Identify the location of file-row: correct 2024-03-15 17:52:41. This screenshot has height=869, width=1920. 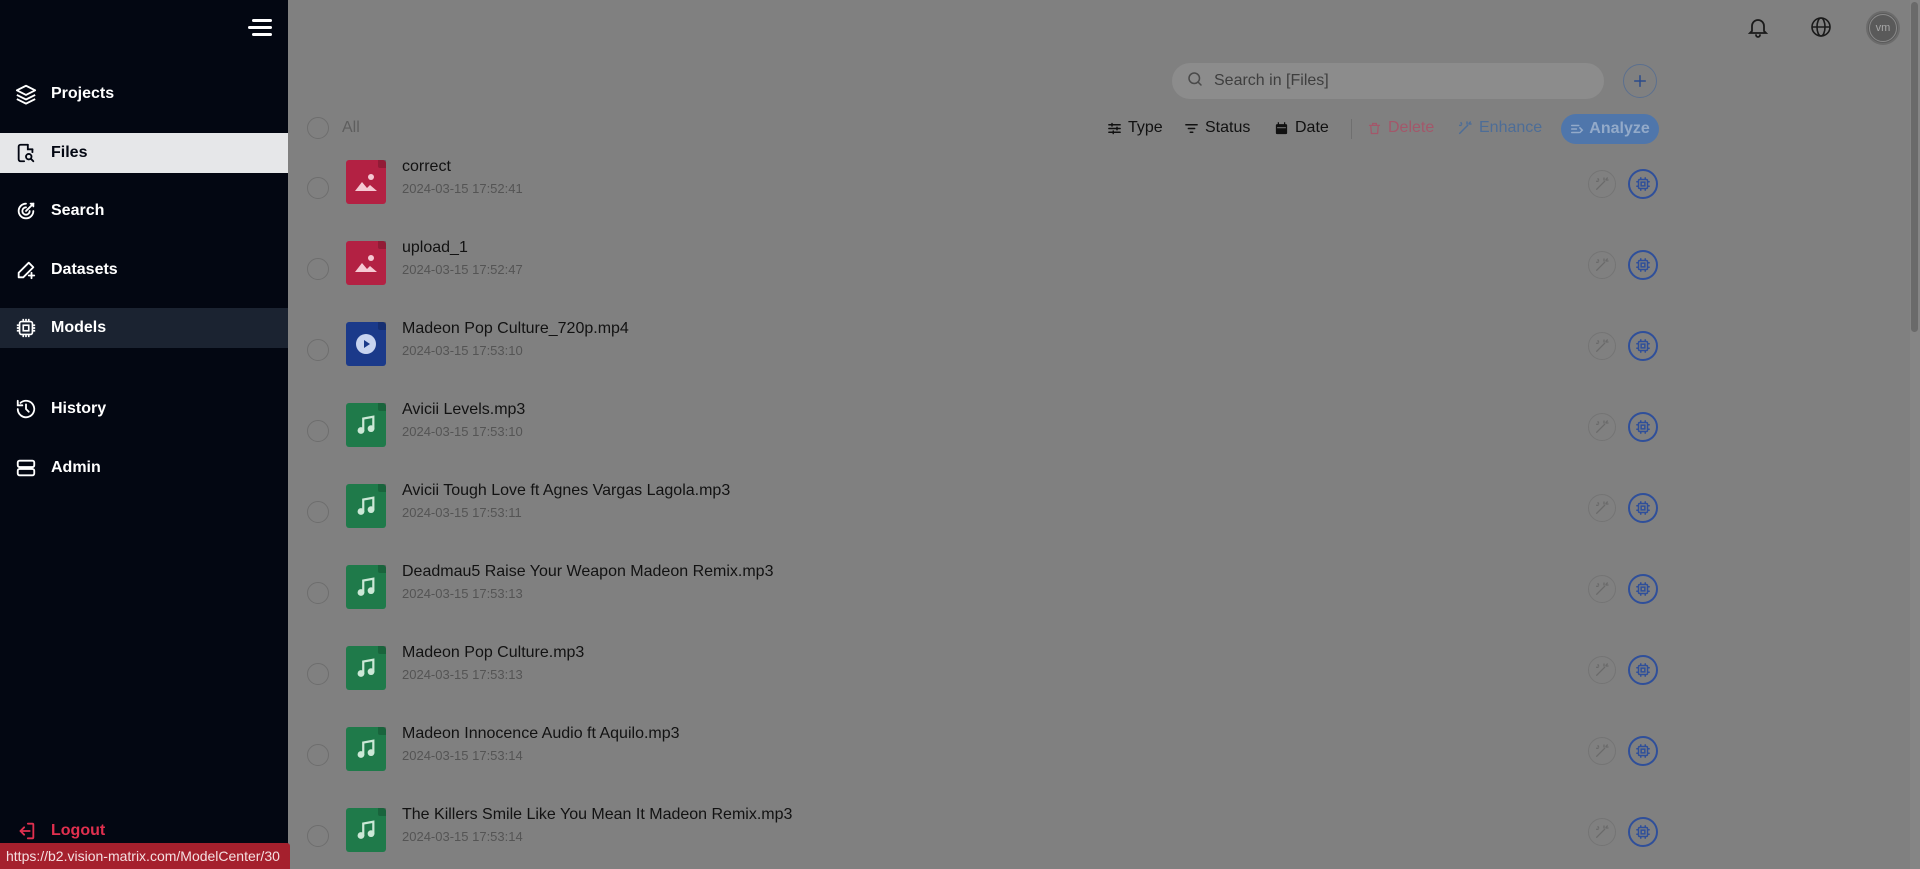
(978, 188).